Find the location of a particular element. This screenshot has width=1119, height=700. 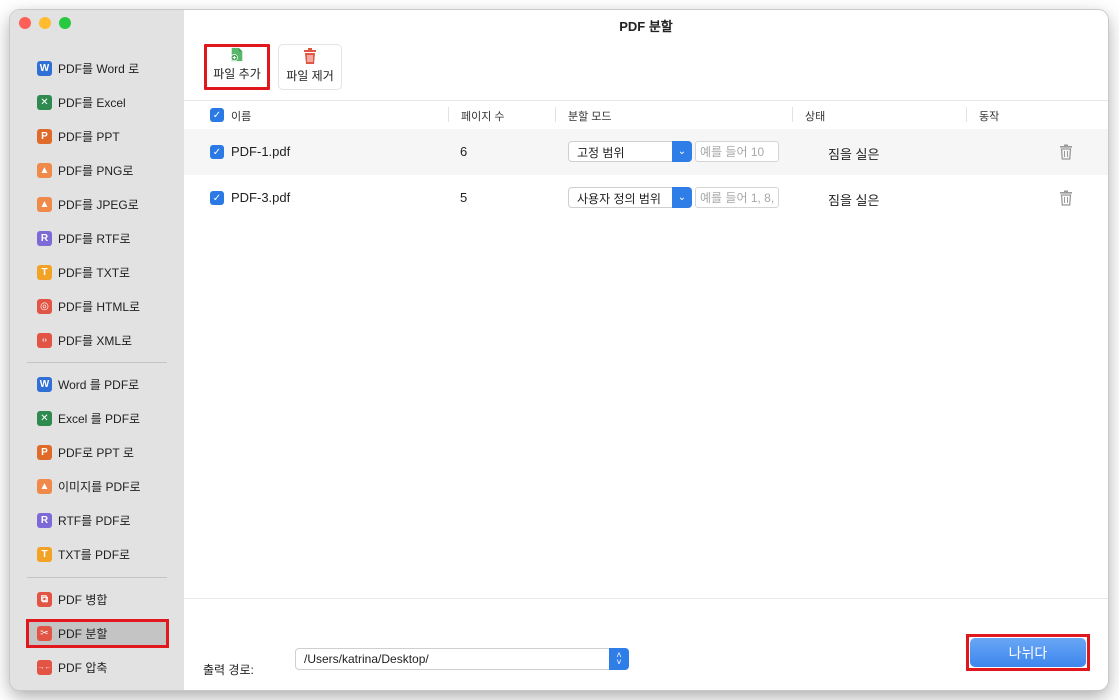

sidebar-item: T PDF를 TXT로 is located at coordinates (97, 272).